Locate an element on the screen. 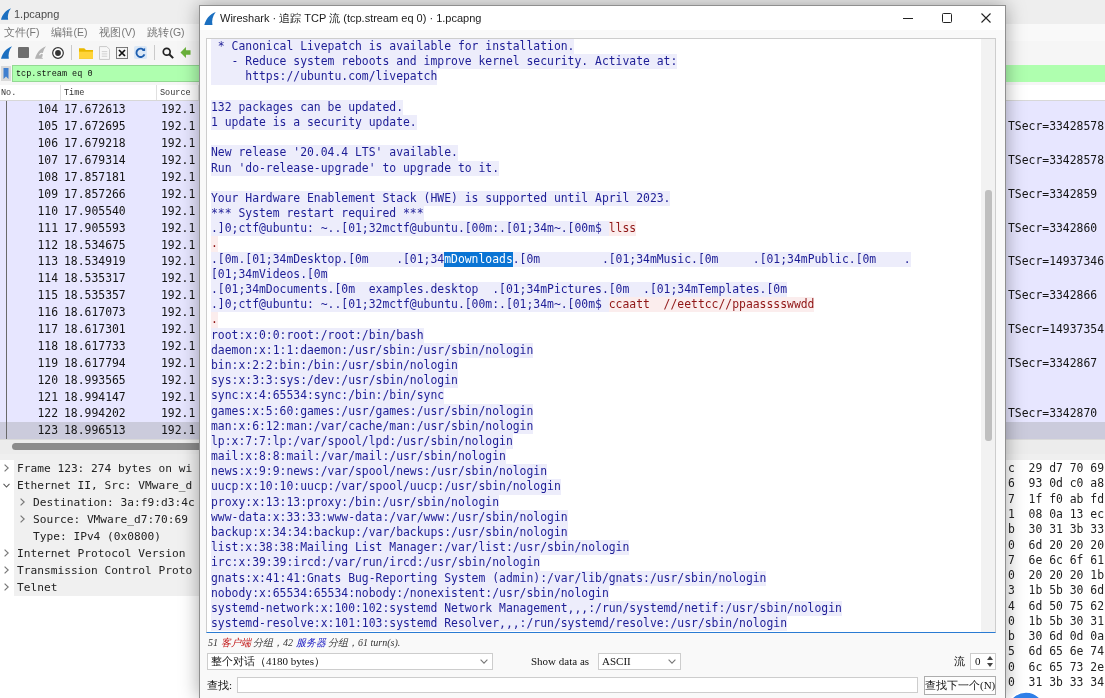 The image size is (1105, 698). table-cell: 121 is located at coordinates (47, 396).